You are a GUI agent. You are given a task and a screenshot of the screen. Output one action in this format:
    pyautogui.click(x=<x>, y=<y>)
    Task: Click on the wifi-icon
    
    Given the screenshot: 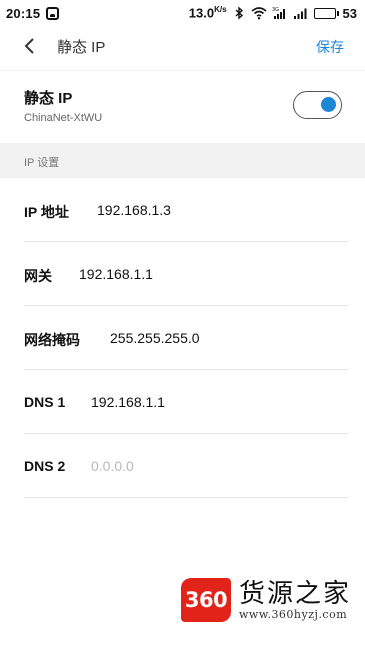 What is the action you would take?
    pyautogui.click(x=259, y=13)
    